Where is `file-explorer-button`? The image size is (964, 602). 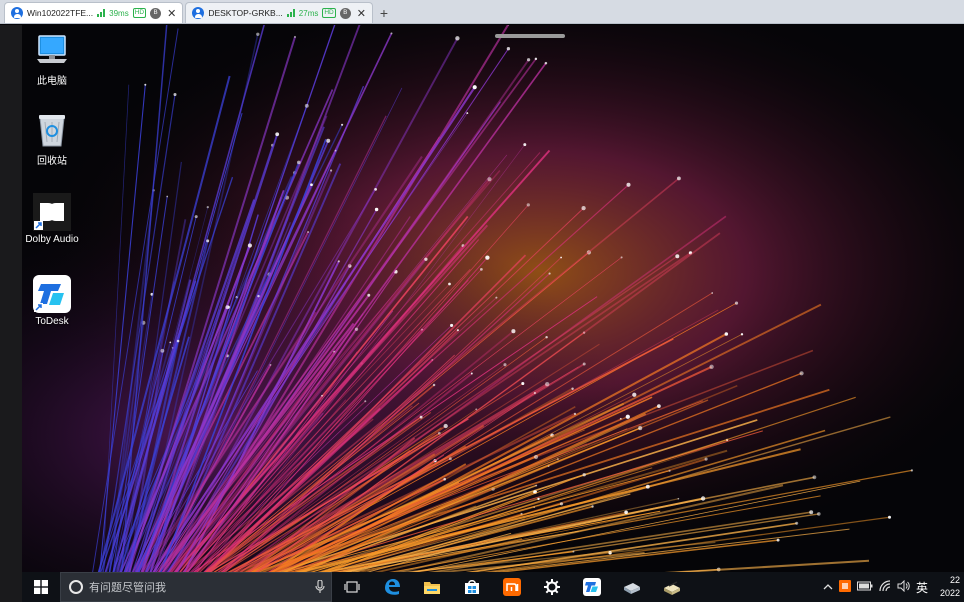
file-explorer-button is located at coordinates (432, 587).